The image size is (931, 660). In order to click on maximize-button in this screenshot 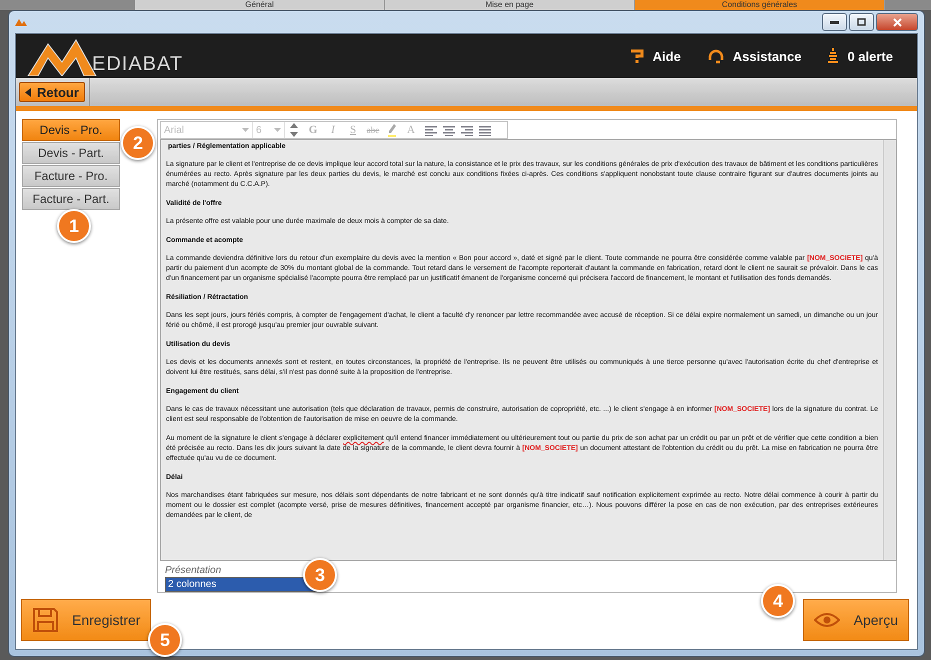, I will do `click(861, 22)`.